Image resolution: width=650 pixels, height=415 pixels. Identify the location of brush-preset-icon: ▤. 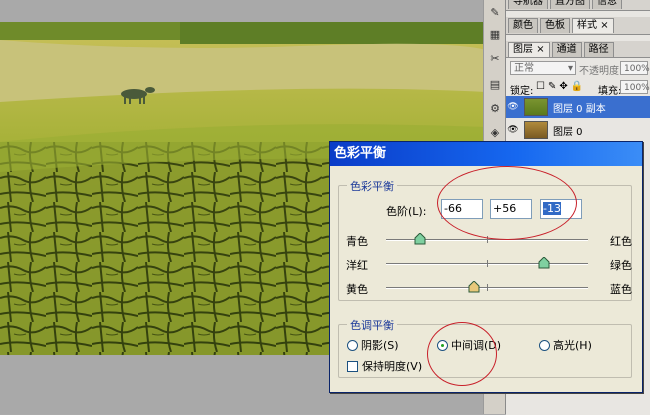
(495, 84).